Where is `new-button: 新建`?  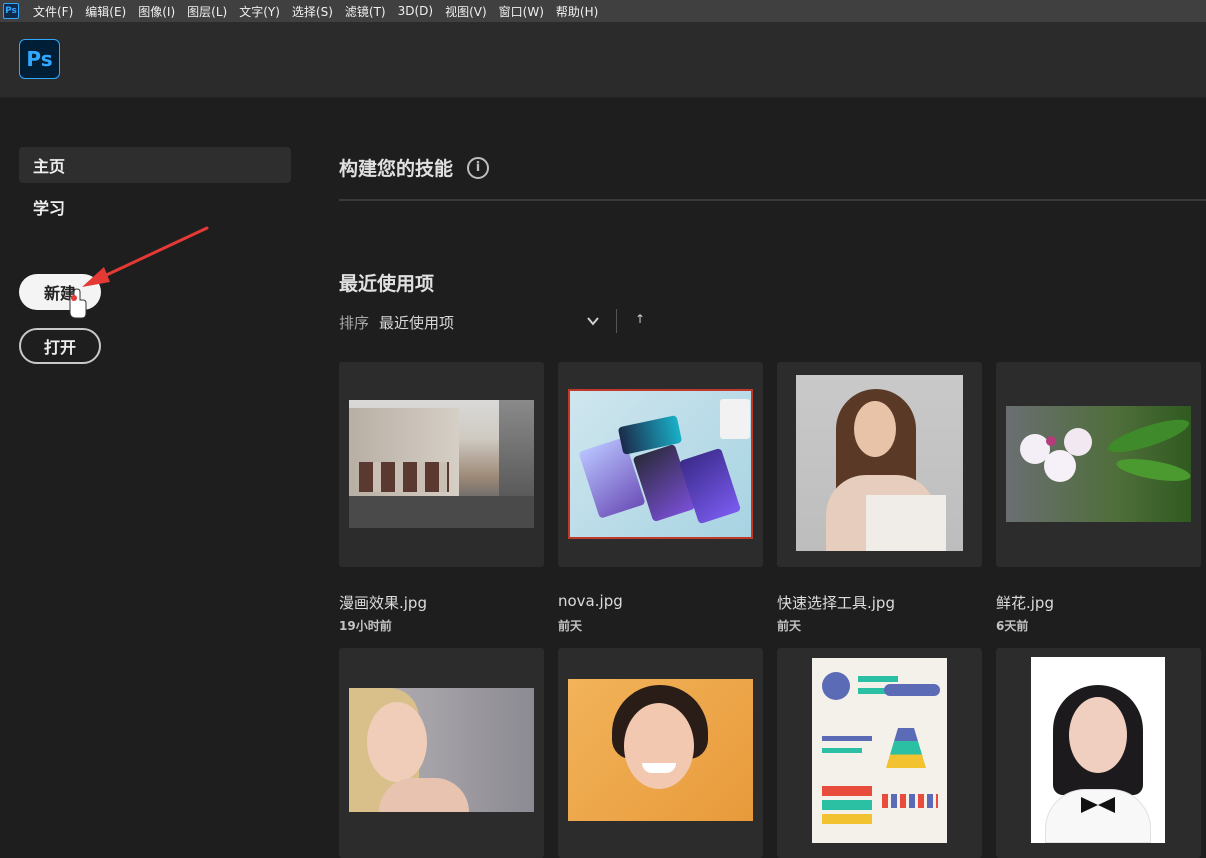 new-button: 新建 is located at coordinates (60, 292).